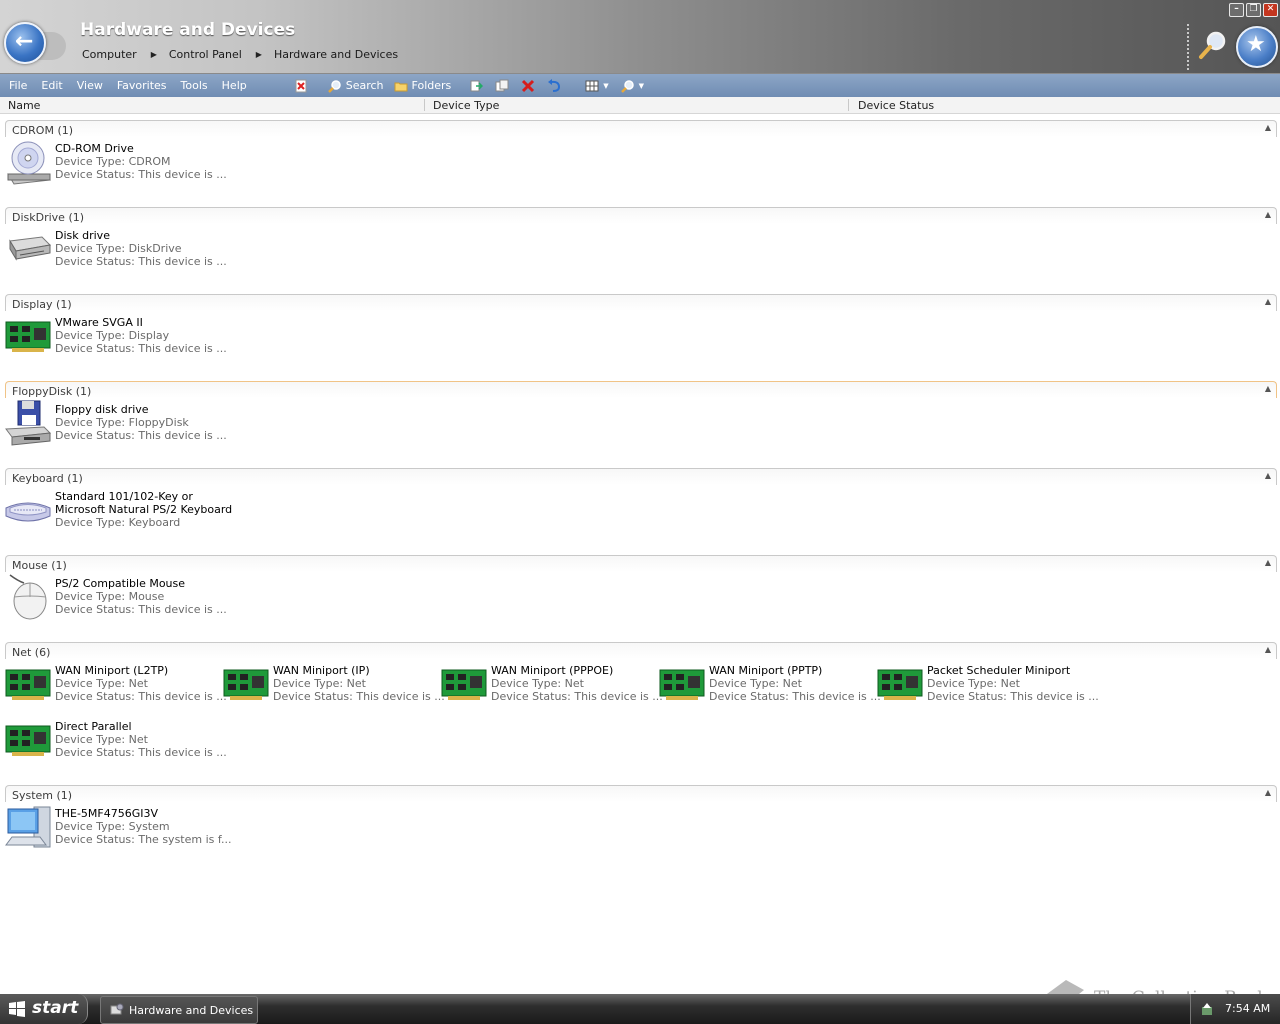  Describe the element at coordinates (42, 304) in the screenshot. I see `group-title: Display (1)` at that location.